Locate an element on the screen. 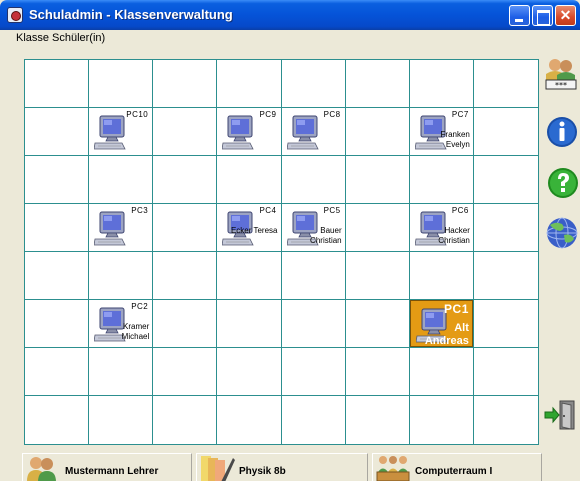 The image size is (580, 481). grid-cell: PC3 is located at coordinates (121, 228).